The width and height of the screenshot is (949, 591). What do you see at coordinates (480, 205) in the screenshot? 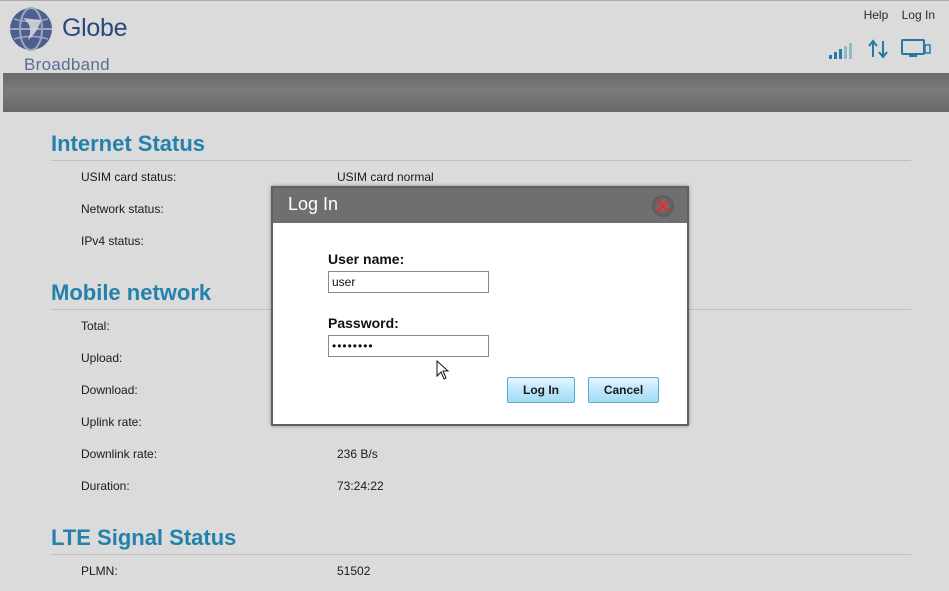
I see `dialog-header: Log In` at bounding box center [480, 205].